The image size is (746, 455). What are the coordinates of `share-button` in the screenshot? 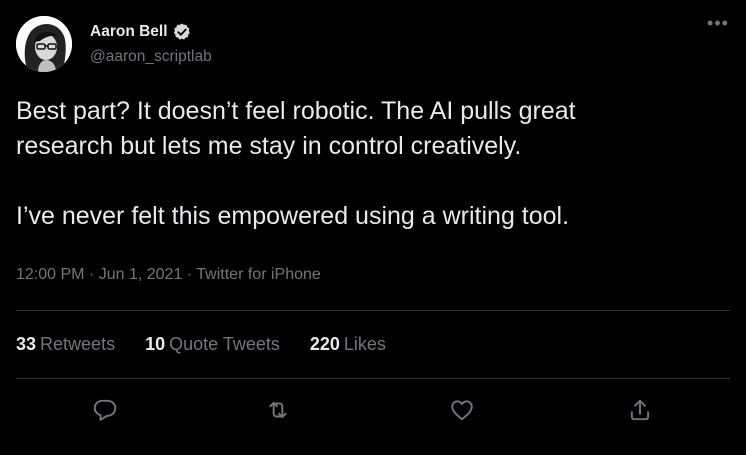 It's located at (640, 410).